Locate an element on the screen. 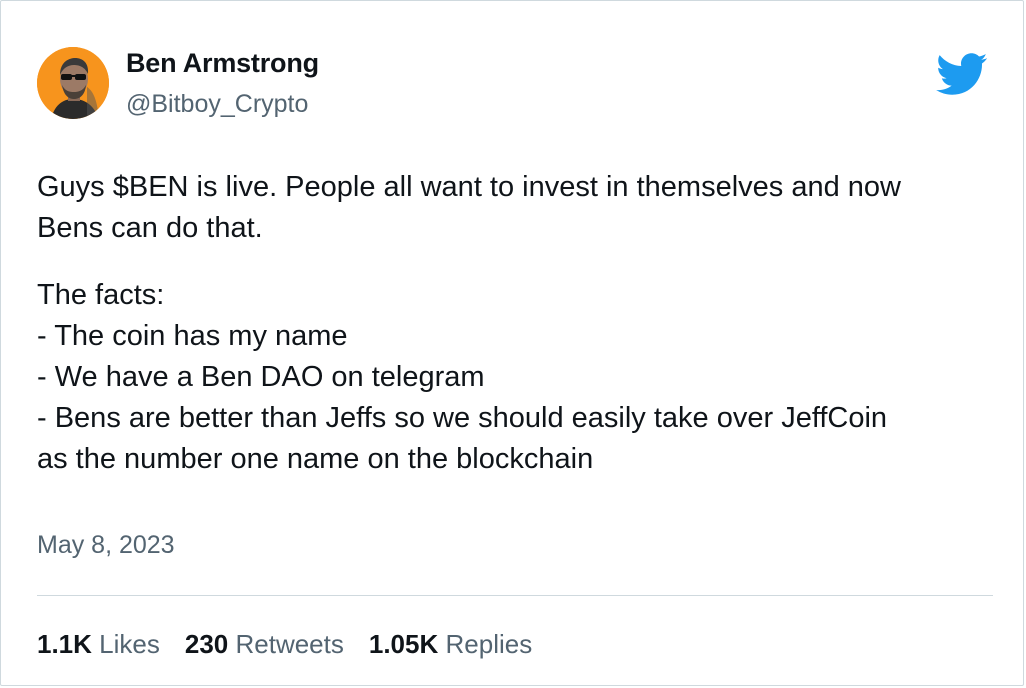 The height and width of the screenshot is (688, 1026). avatar-image is located at coordinates (73, 83).